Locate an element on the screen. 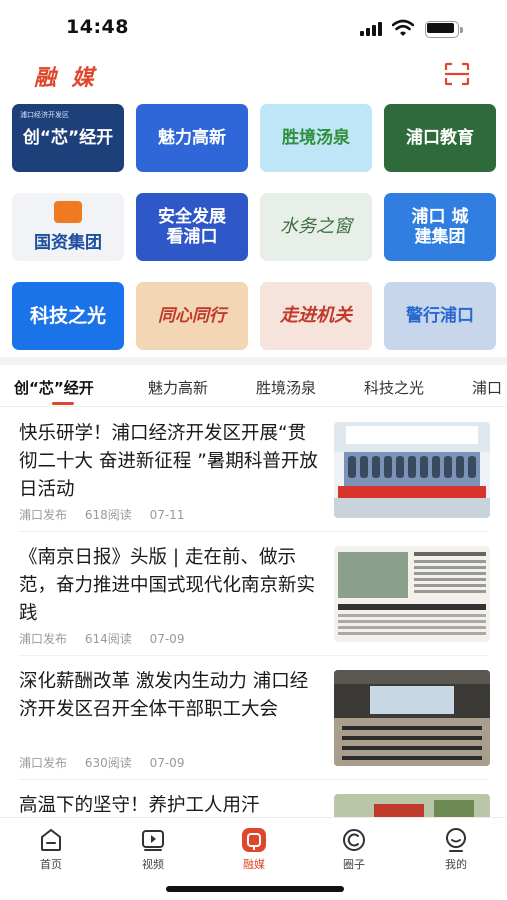 This screenshot has width=507, height=900. article-reads: 618阅读 is located at coordinates (108, 515).